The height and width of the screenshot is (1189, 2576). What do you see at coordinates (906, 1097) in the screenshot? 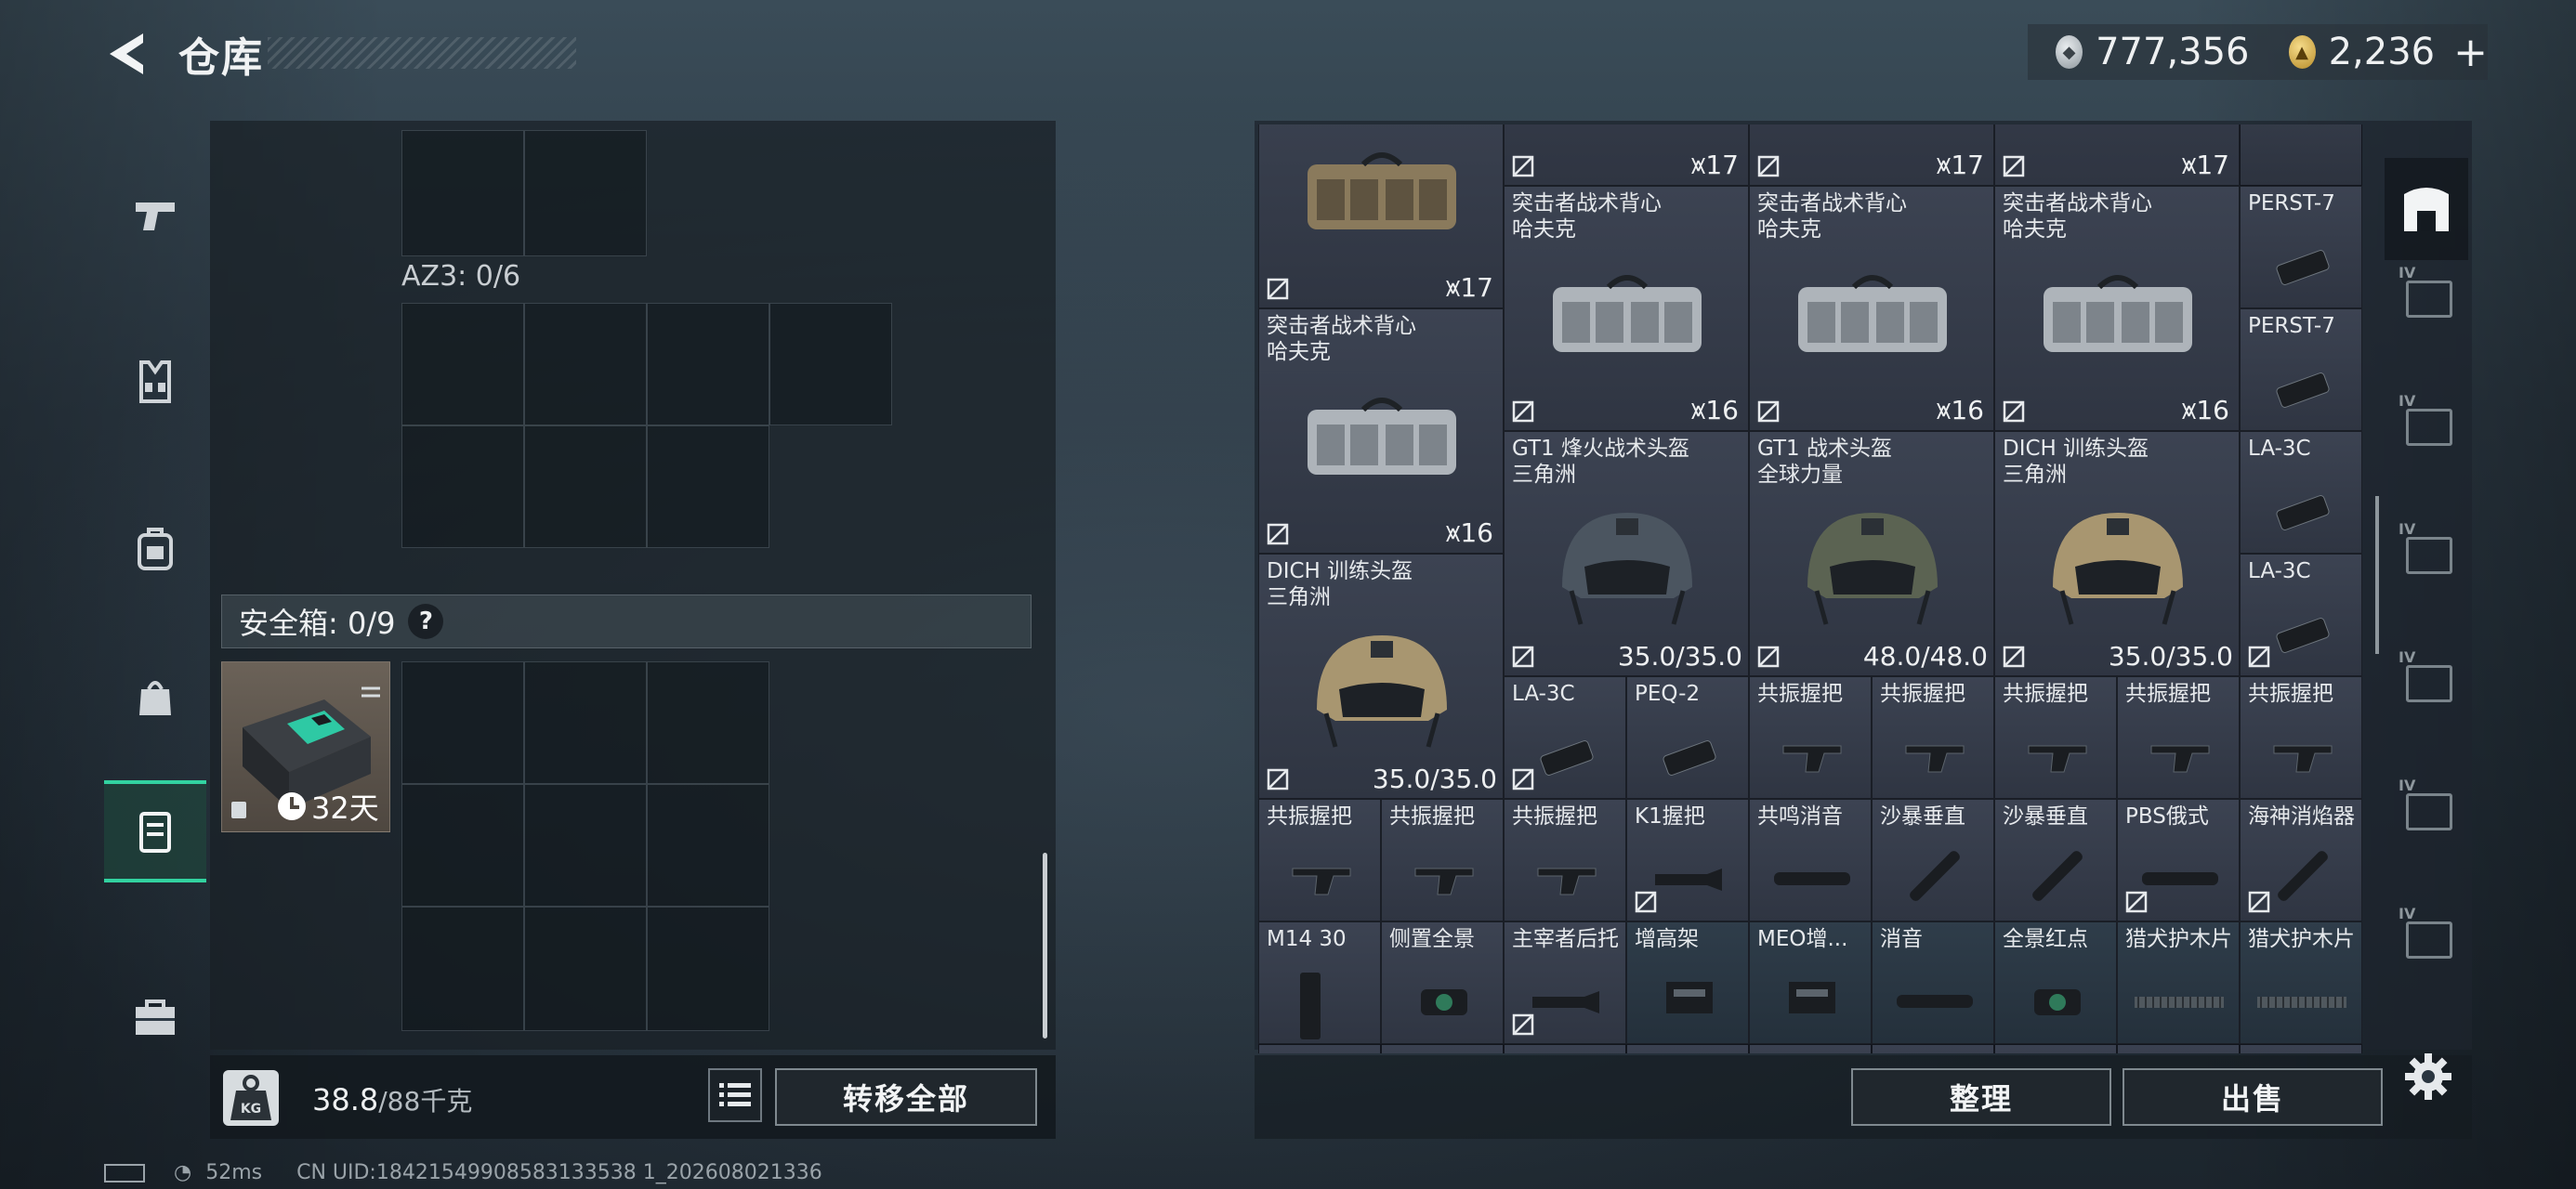
I see `transfer-all-button: 转移全部` at bounding box center [906, 1097].